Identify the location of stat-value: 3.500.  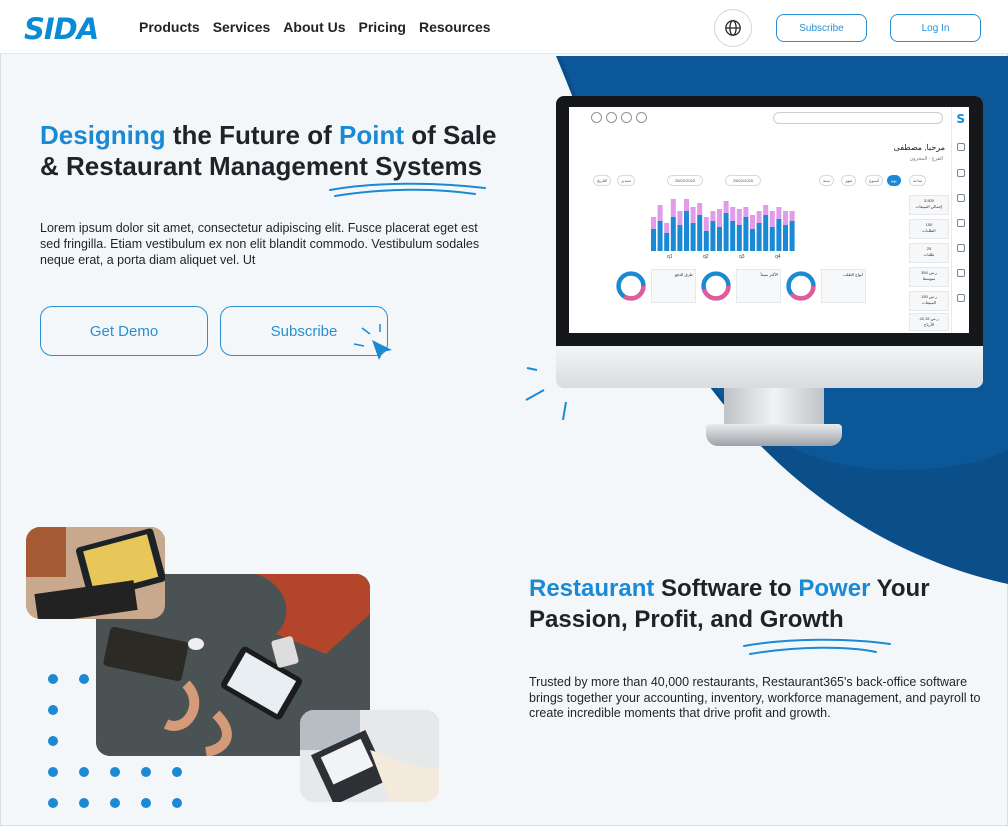
(928, 200).